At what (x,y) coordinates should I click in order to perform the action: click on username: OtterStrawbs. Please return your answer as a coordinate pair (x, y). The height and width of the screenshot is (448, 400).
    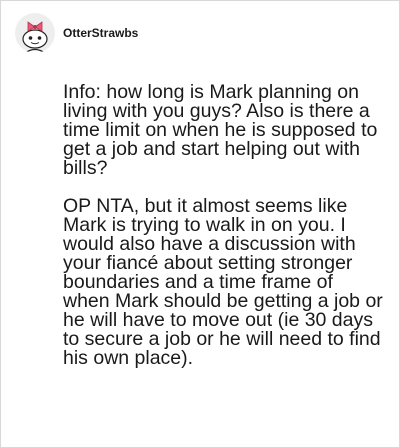
    Looking at the image, I should click on (100, 33).